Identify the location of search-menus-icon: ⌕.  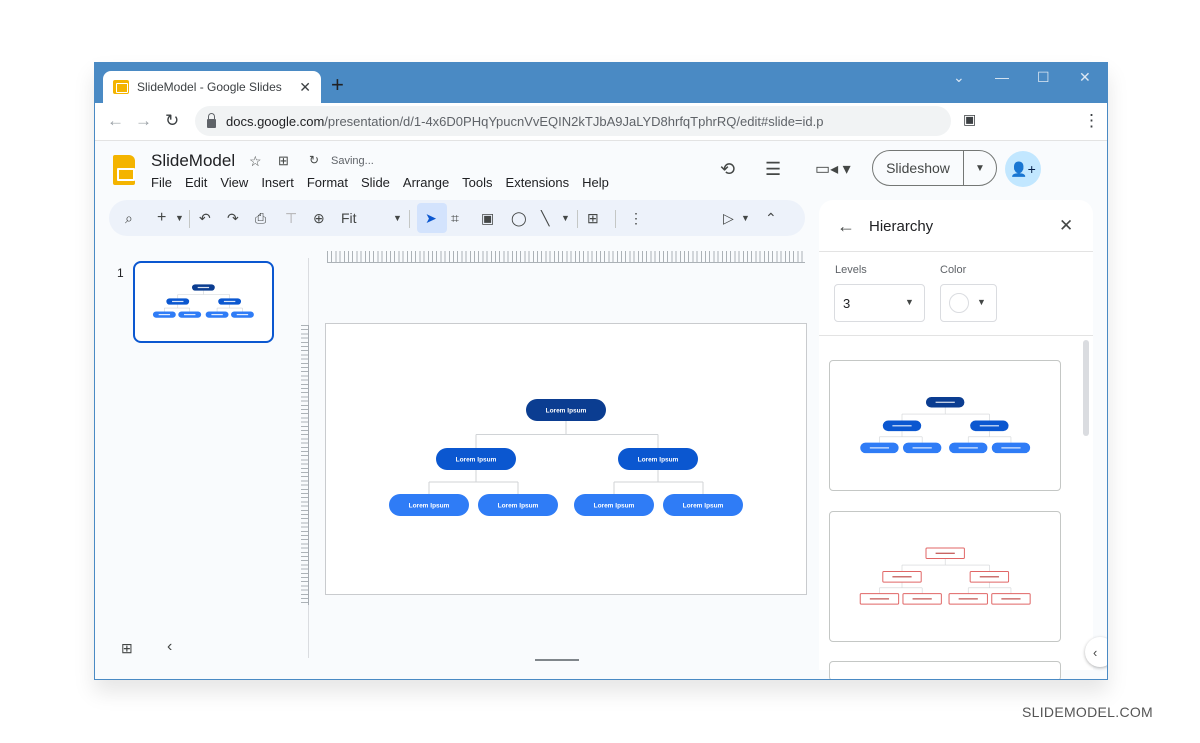
(129, 218).